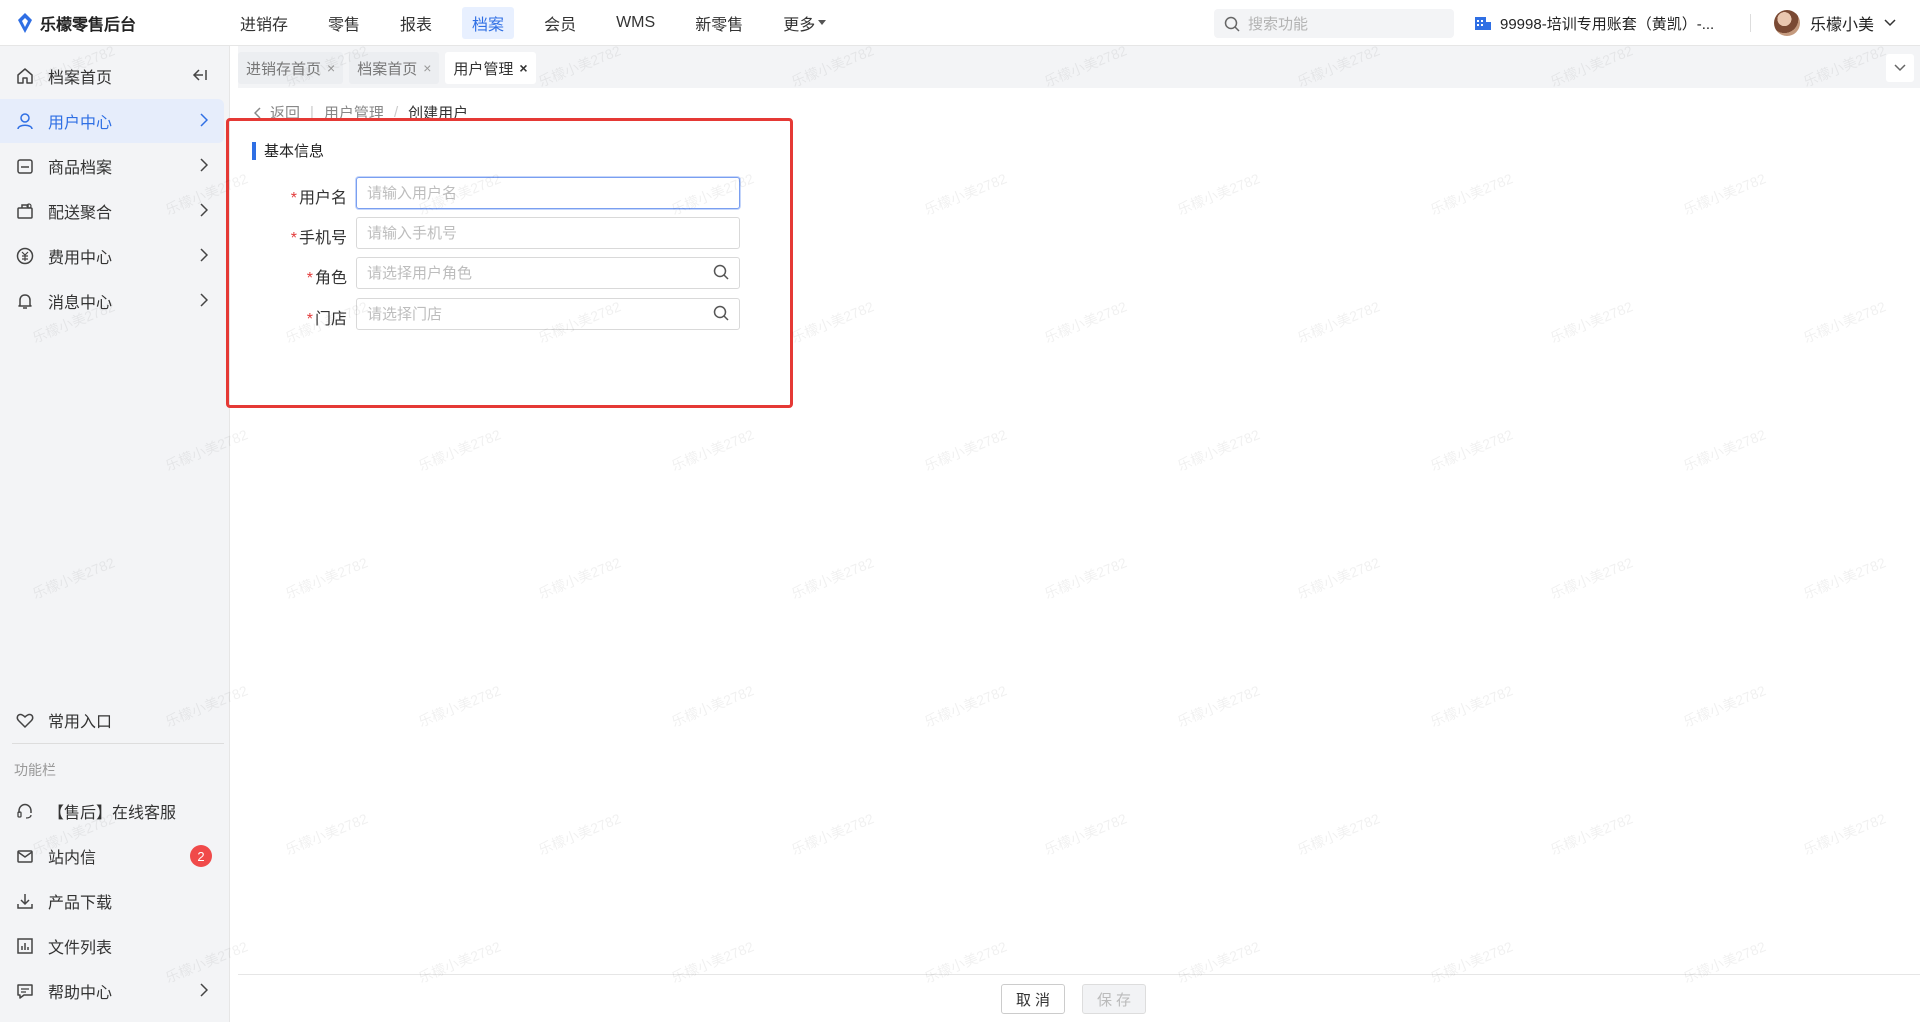 The height and width of the screenshot is (1022, 1920). I want to click on tabs-dropdown-button, so click(1900, 68).